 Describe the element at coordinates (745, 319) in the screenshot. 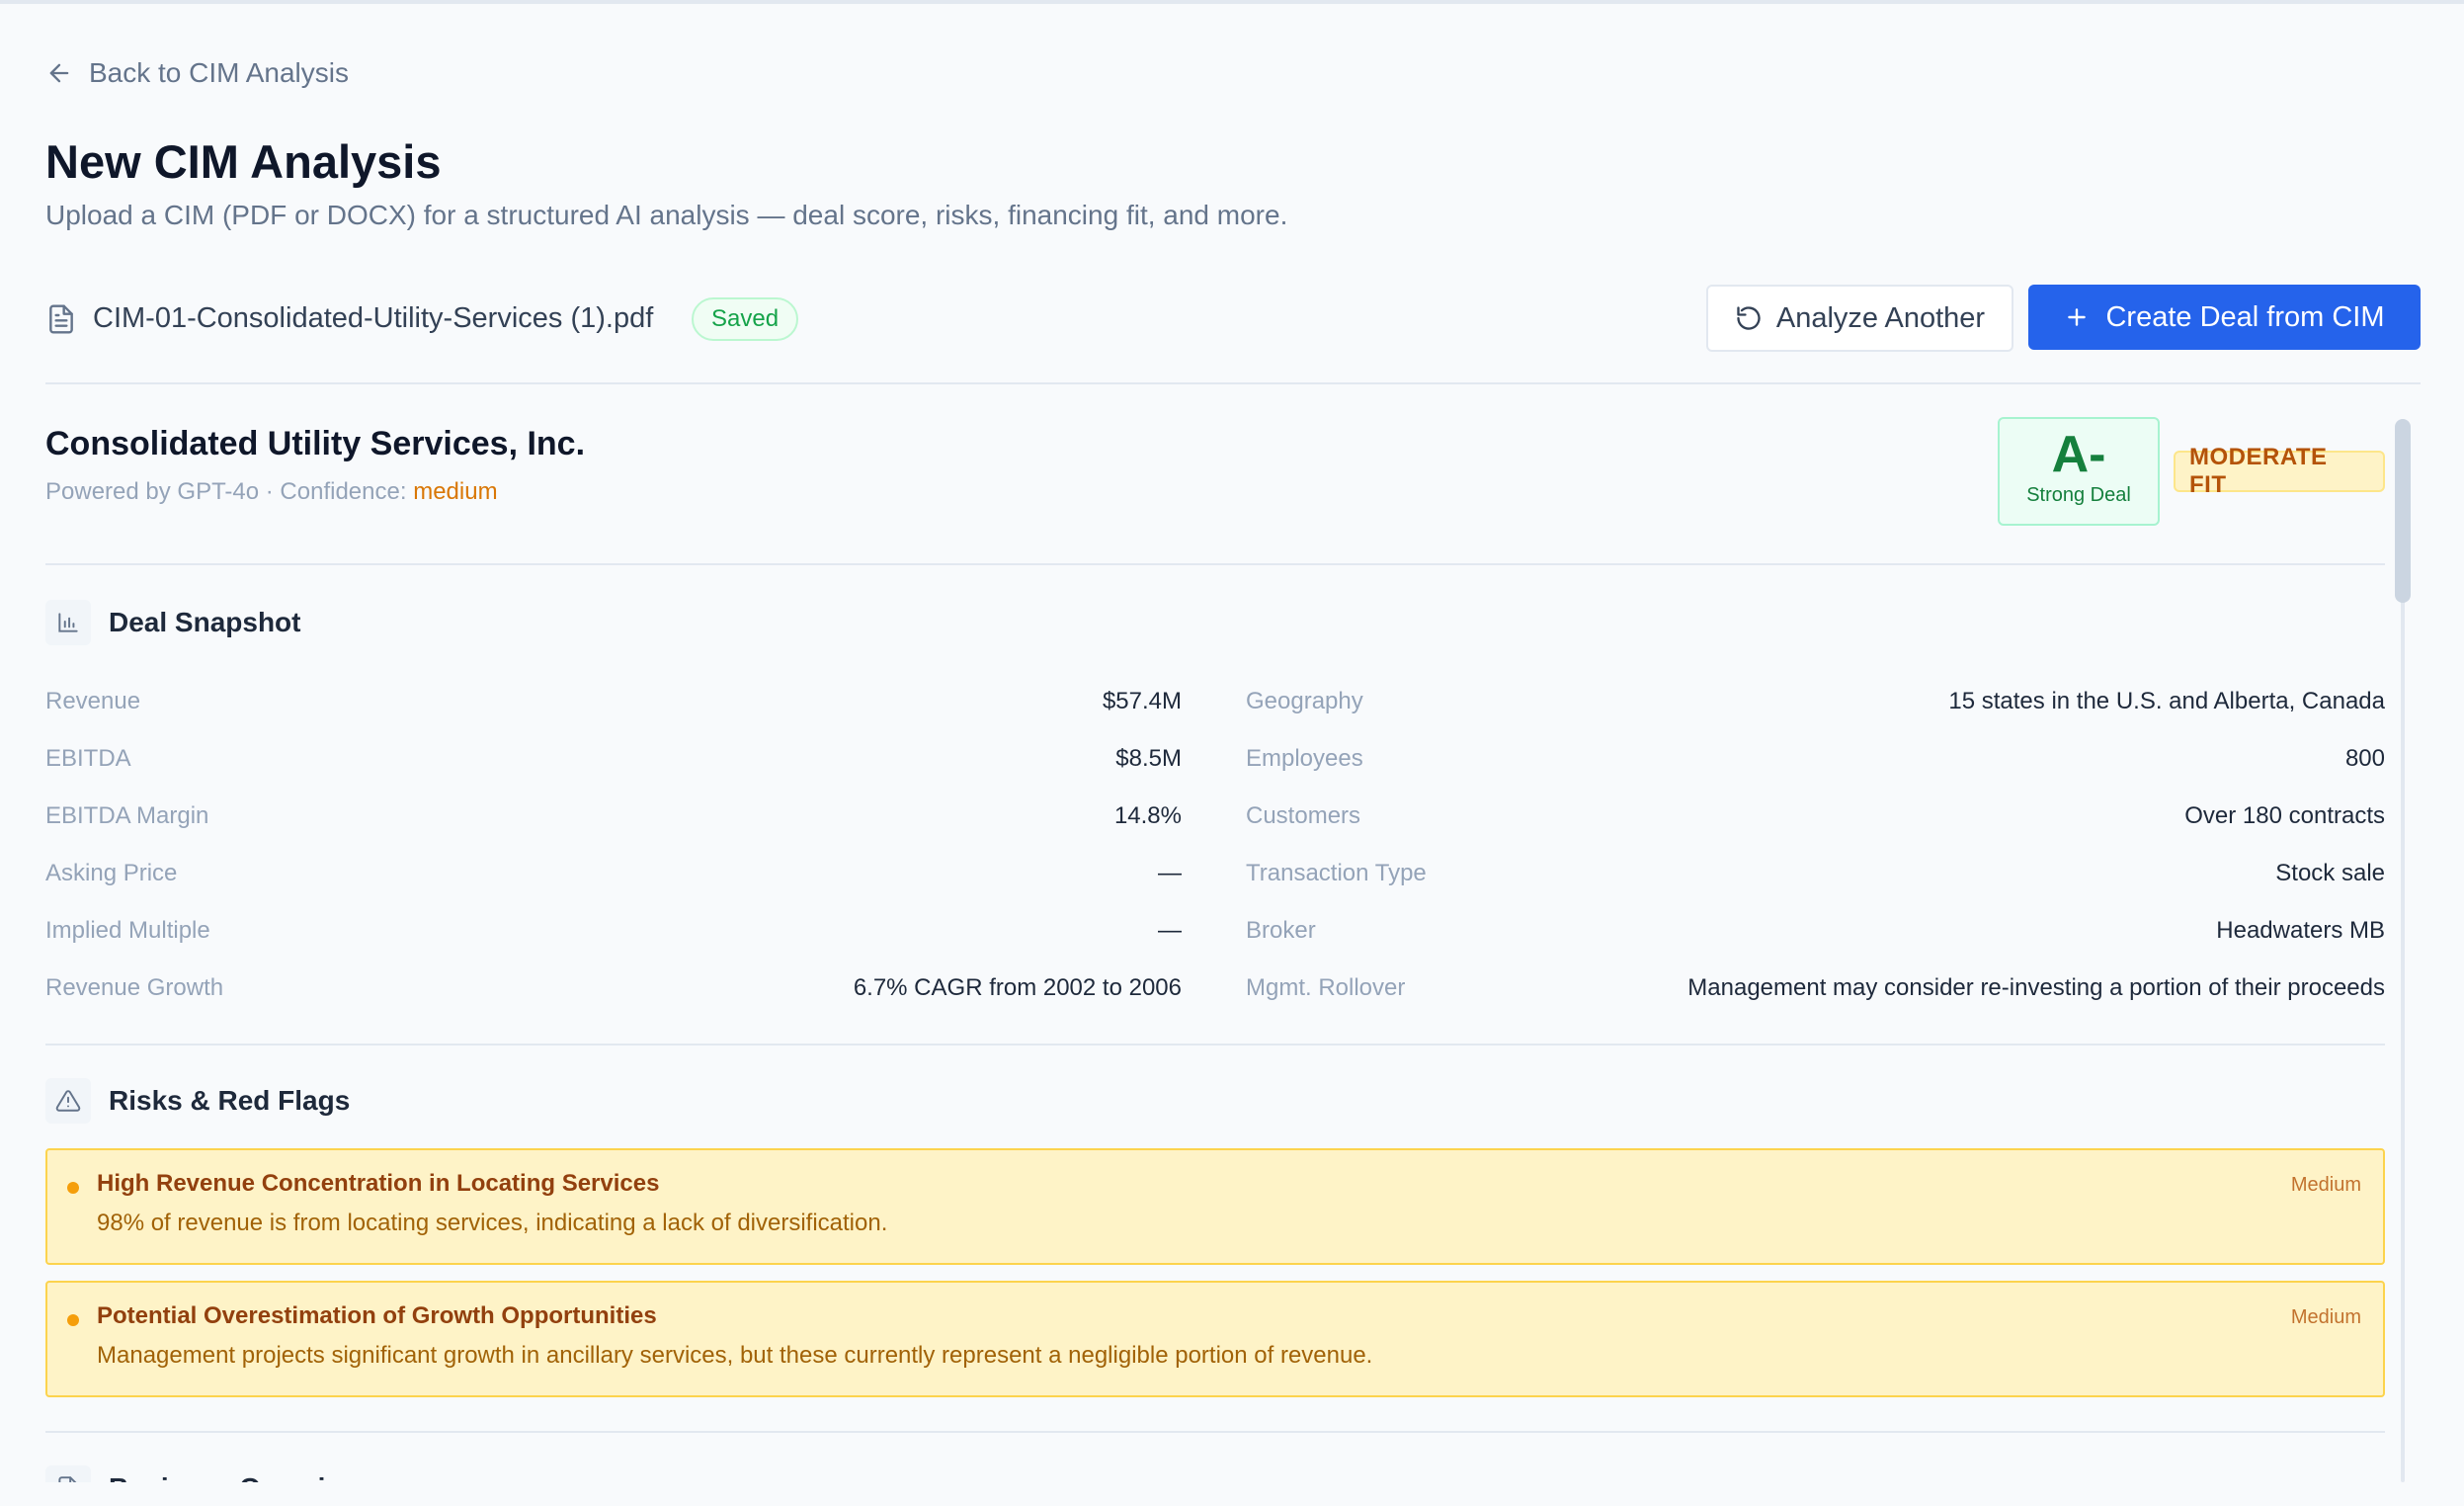

I see `saved-badge: Saved` at that location.